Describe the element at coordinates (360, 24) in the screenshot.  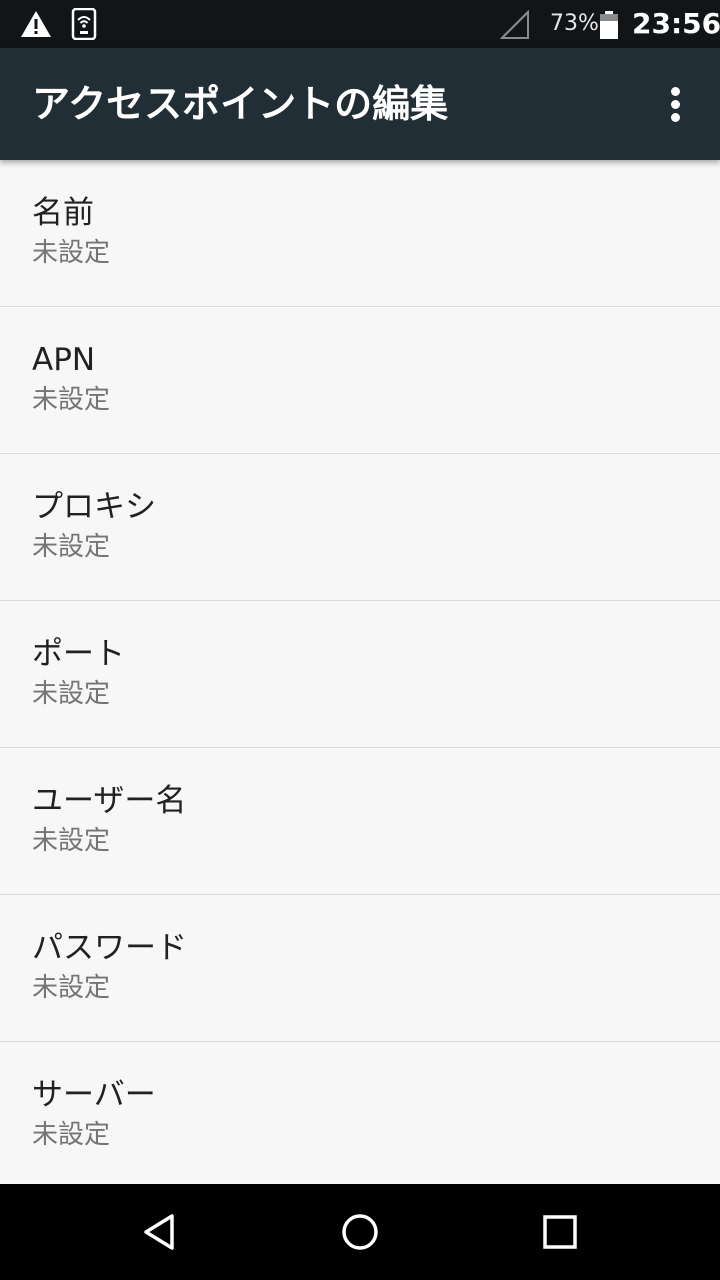
I see `status-bar: 73% 23:56` at that location.